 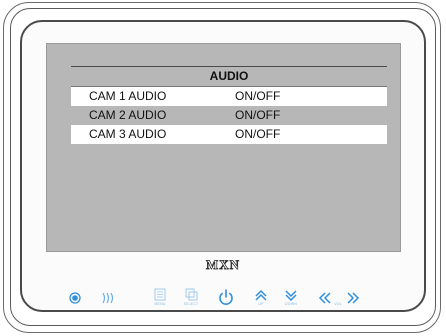 I want to click on power-button, so click(x=226, y=298).